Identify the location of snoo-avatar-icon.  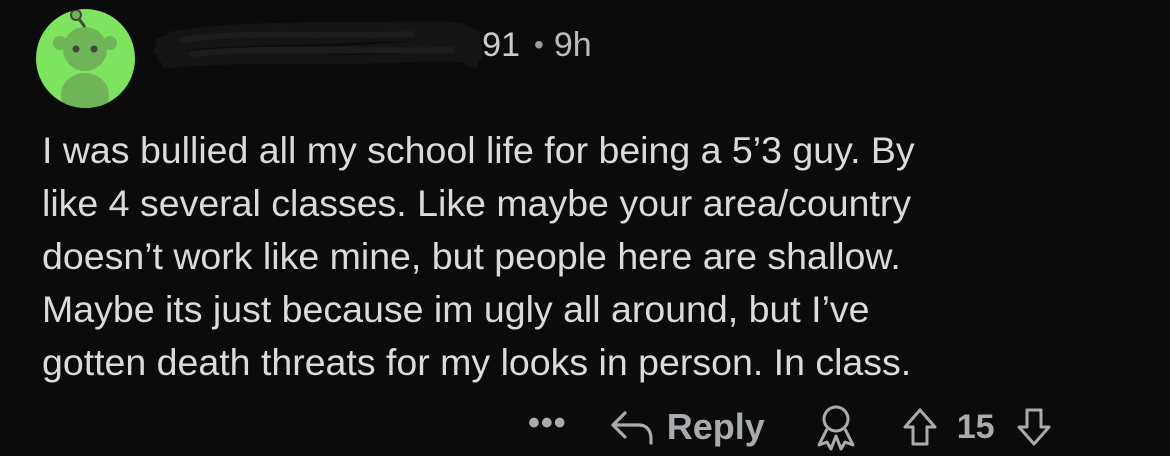
(85, 58).